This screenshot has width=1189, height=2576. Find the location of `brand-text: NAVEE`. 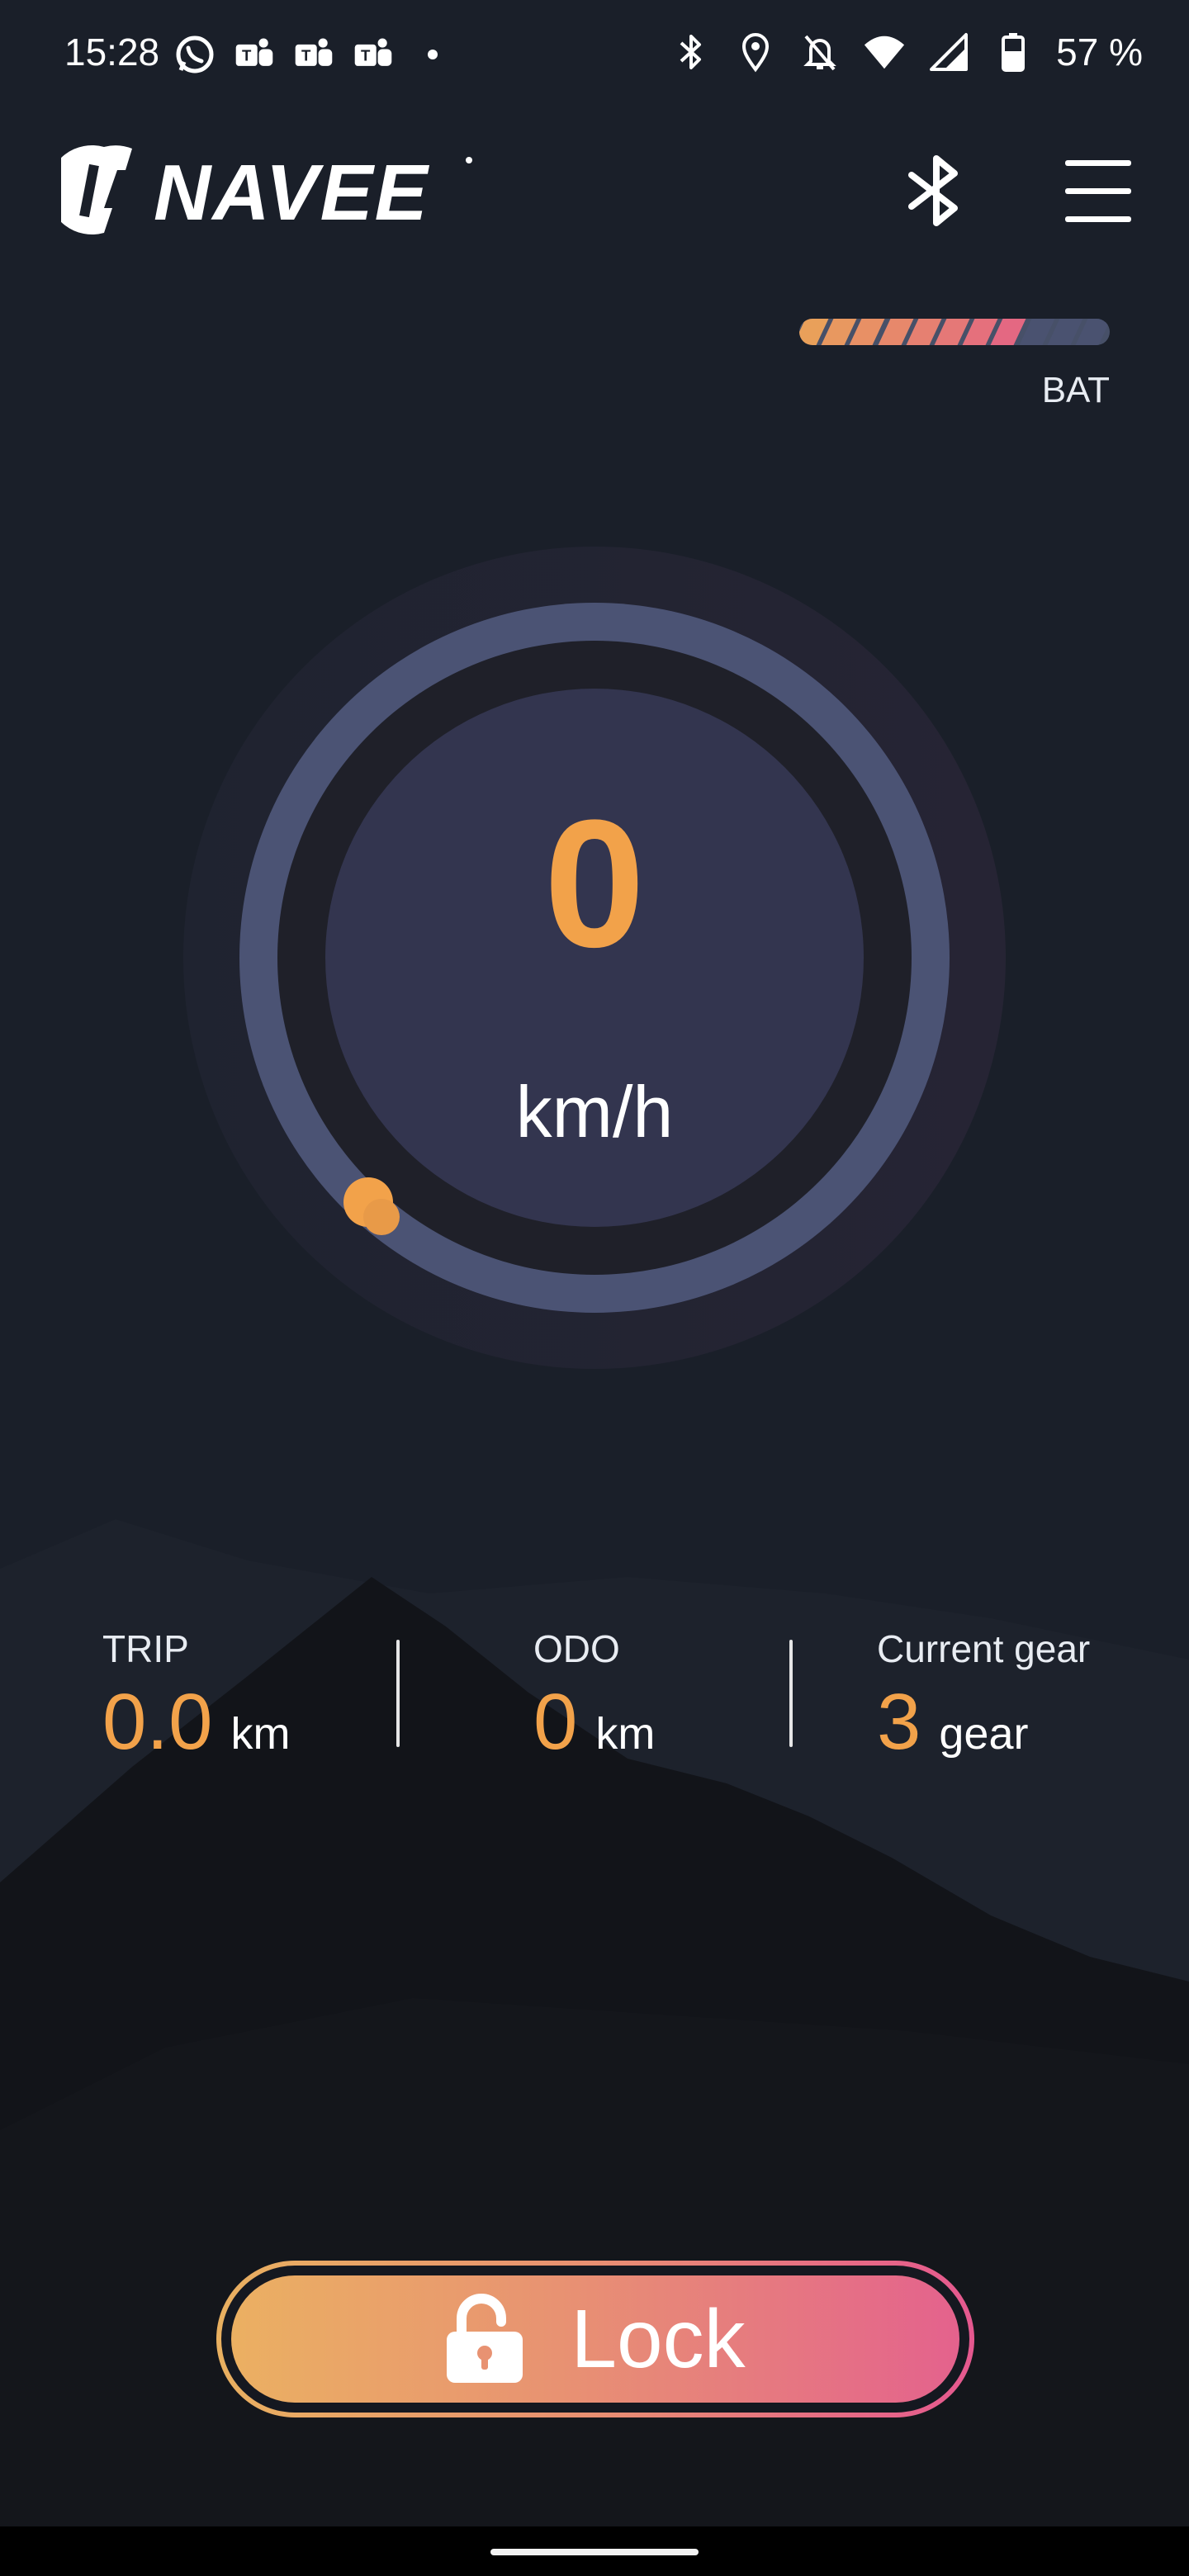

brand-text: NAVEE is located at coordinates (292, 193).